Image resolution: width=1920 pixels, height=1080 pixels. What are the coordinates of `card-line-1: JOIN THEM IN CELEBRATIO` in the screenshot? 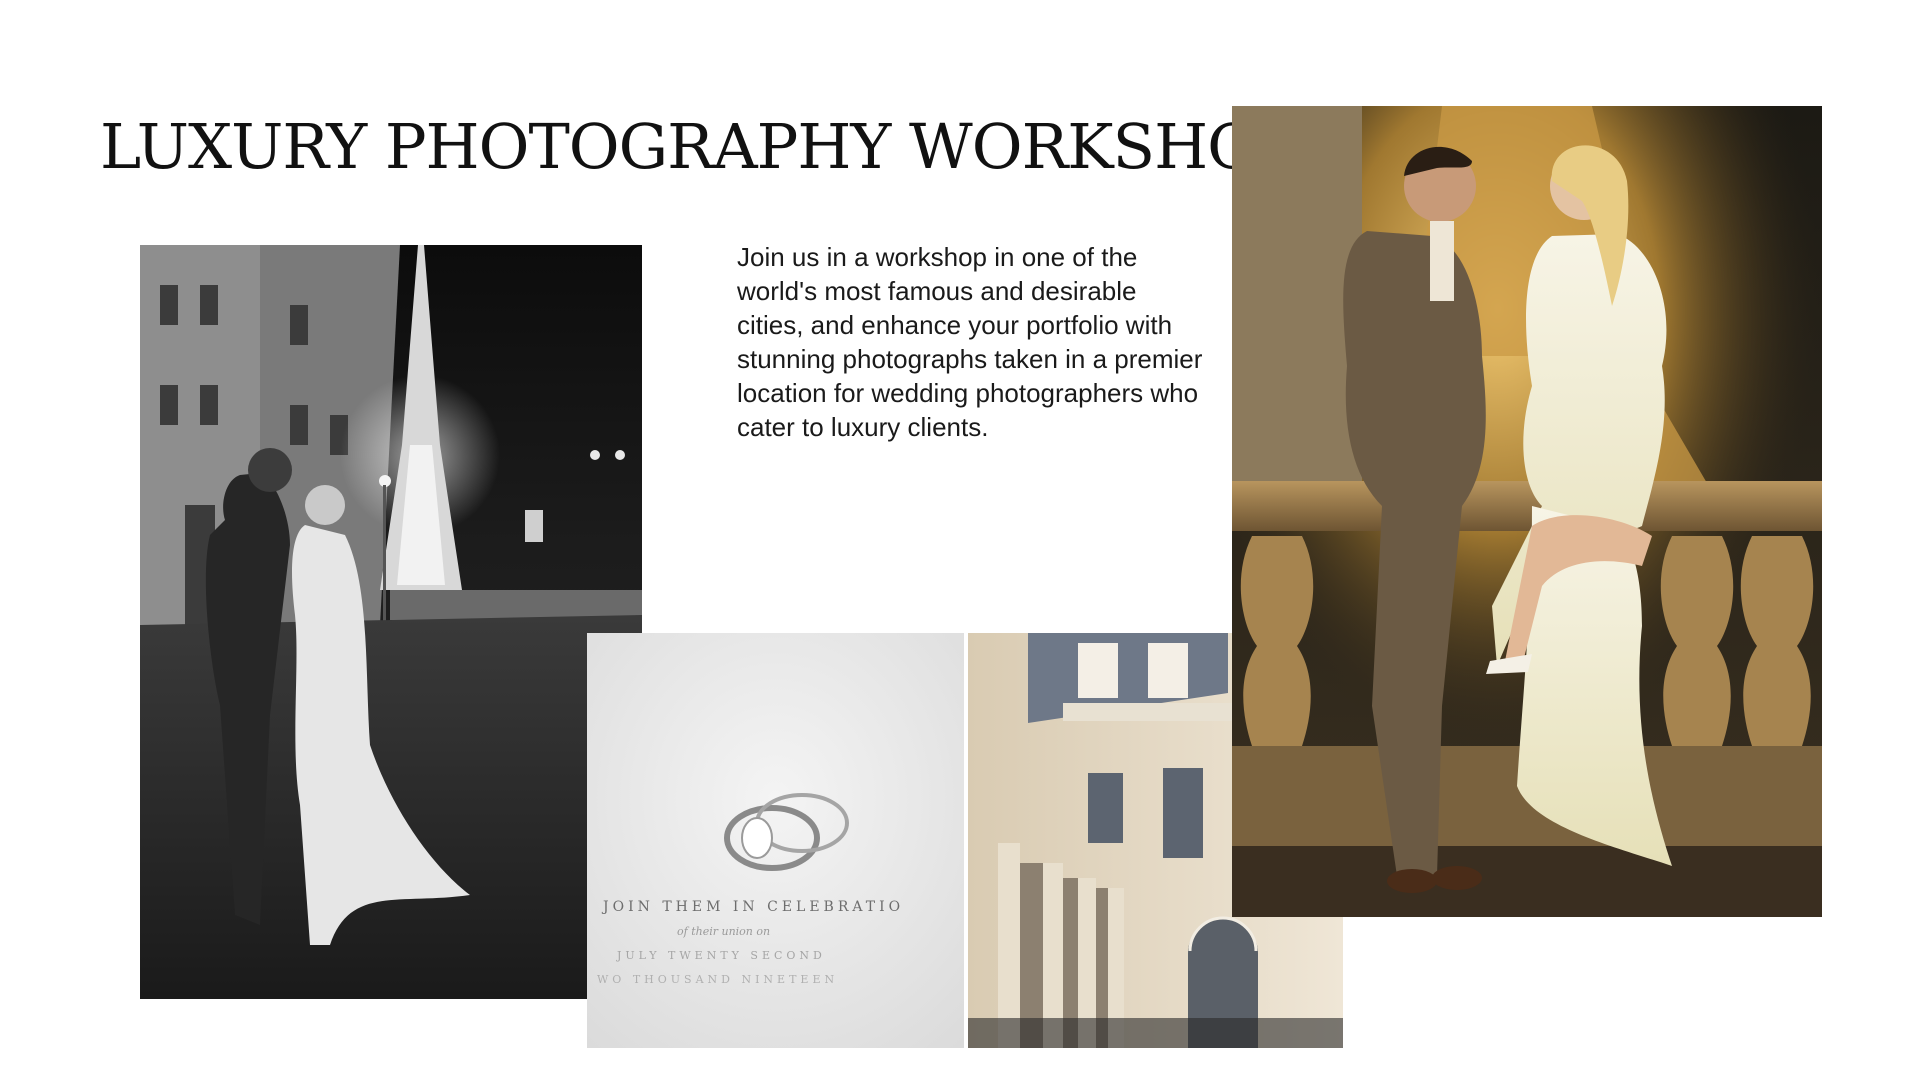 It's located at (752, 907).